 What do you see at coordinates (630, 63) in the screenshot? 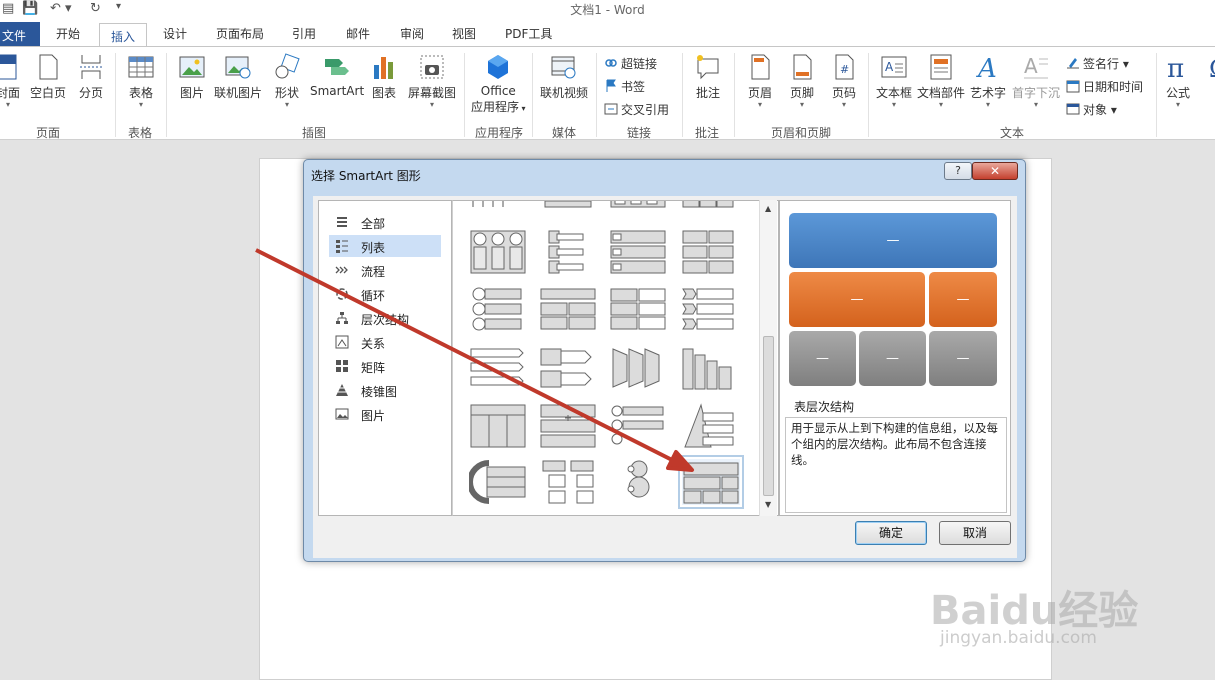
I see `hyperlink-button: 超链接` at bounding box center [630, 63].